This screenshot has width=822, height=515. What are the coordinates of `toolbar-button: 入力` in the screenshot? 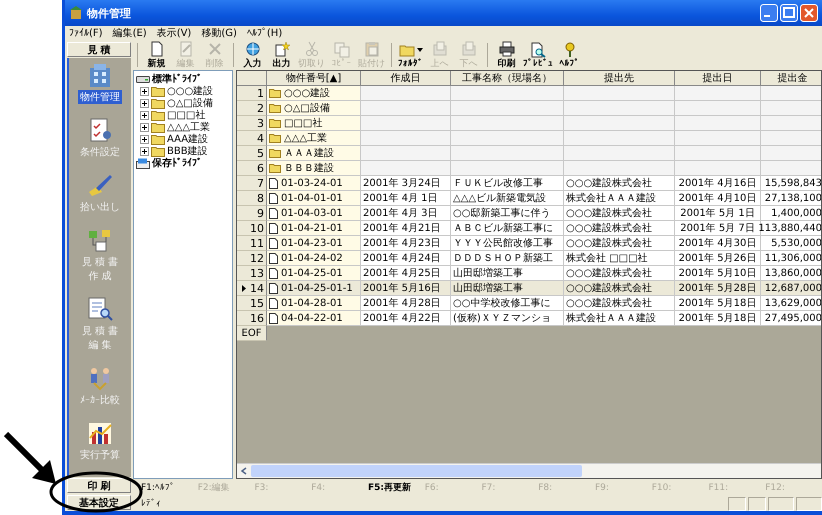 It's located at (252, 55).